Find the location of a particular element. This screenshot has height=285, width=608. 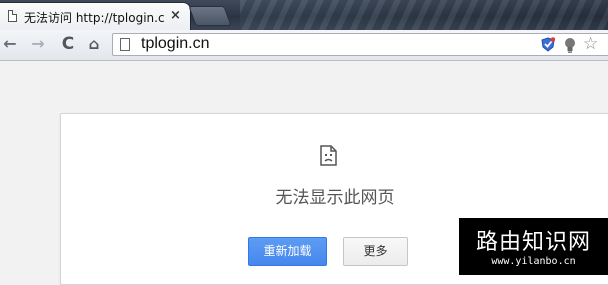

error-title: 无法显示此网页 is located at coordinates (335, 198).